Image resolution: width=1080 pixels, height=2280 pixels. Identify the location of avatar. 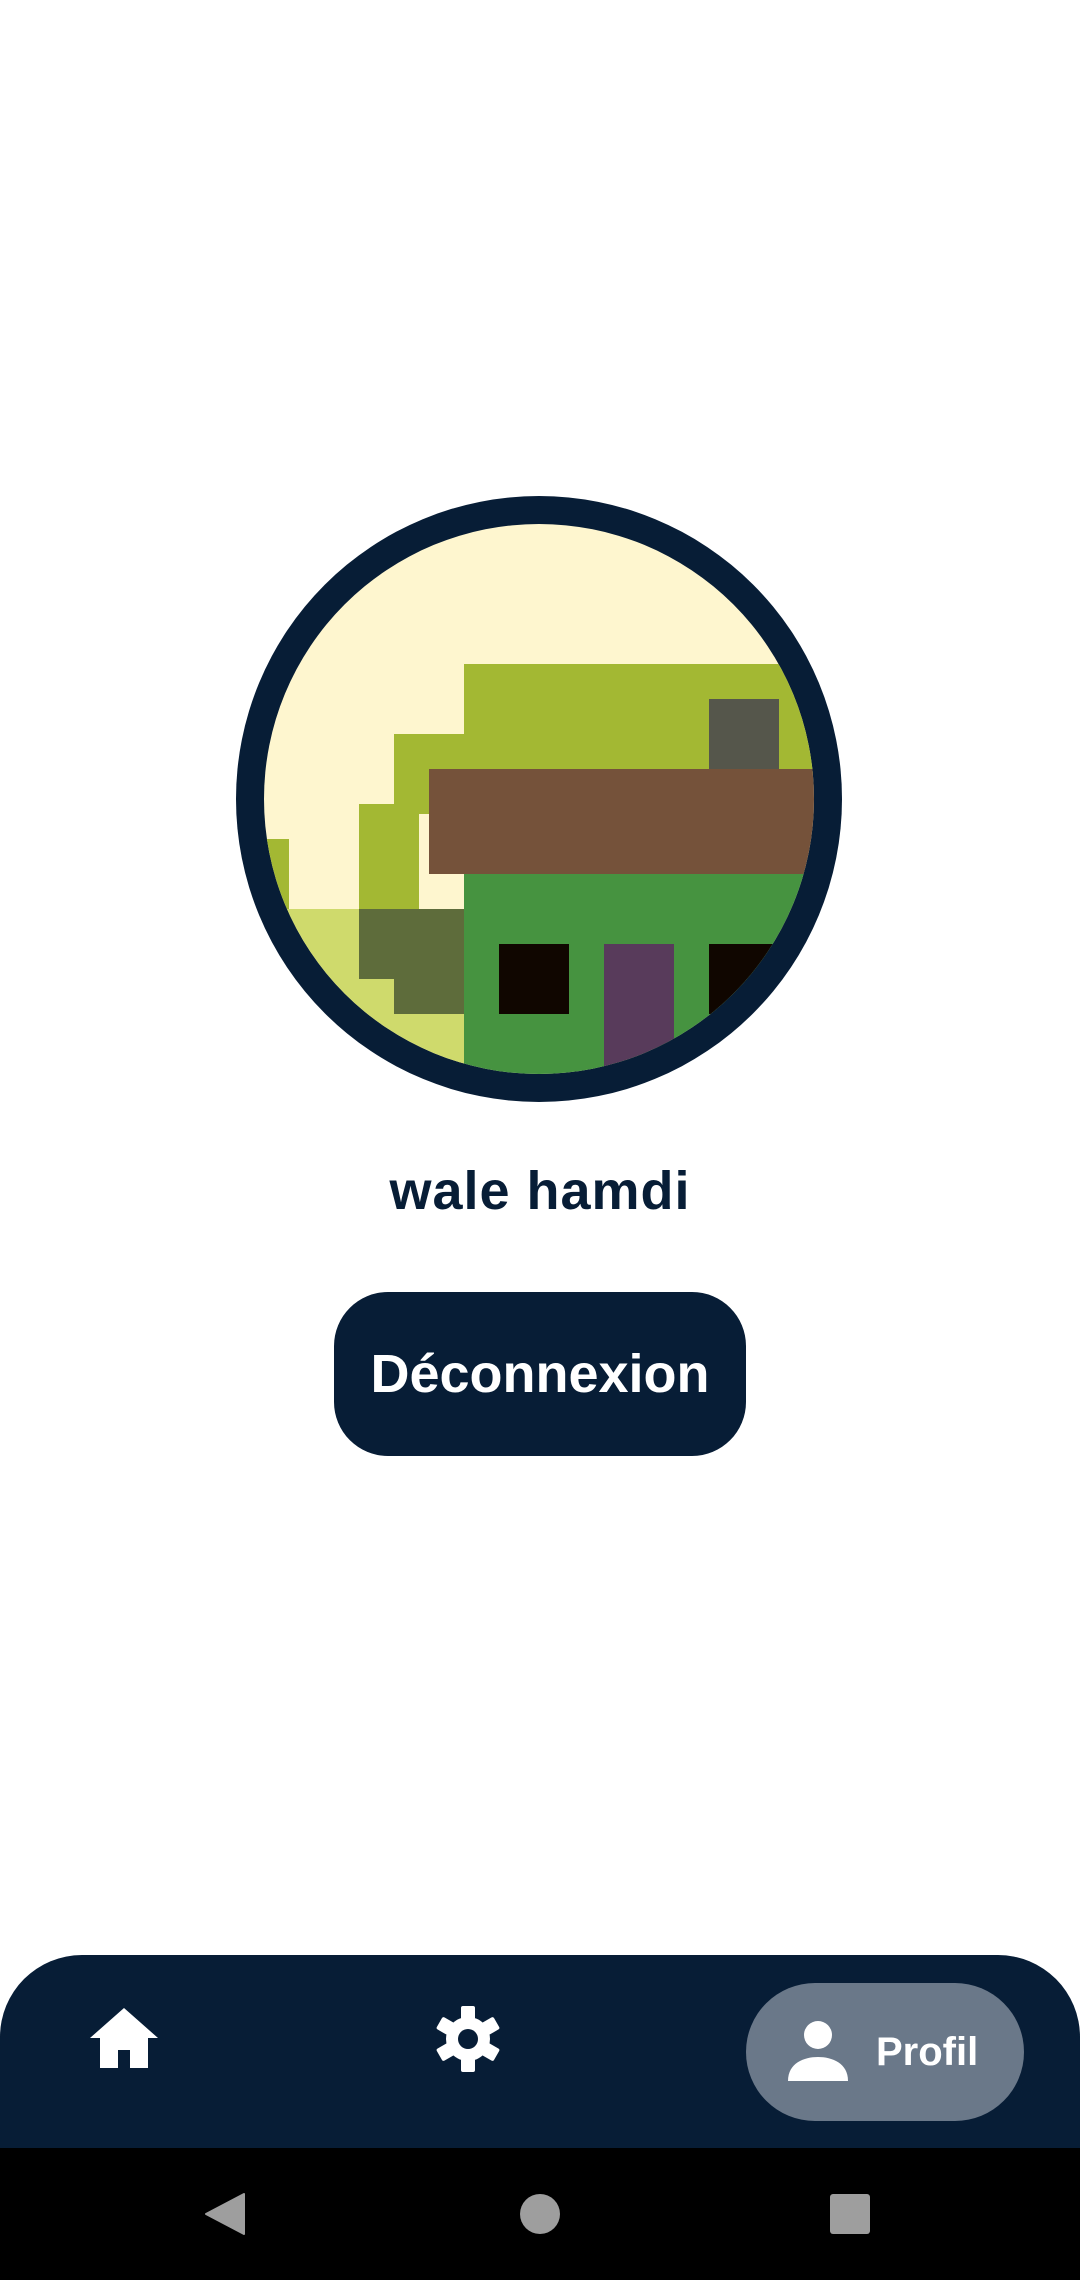
(539, 799).